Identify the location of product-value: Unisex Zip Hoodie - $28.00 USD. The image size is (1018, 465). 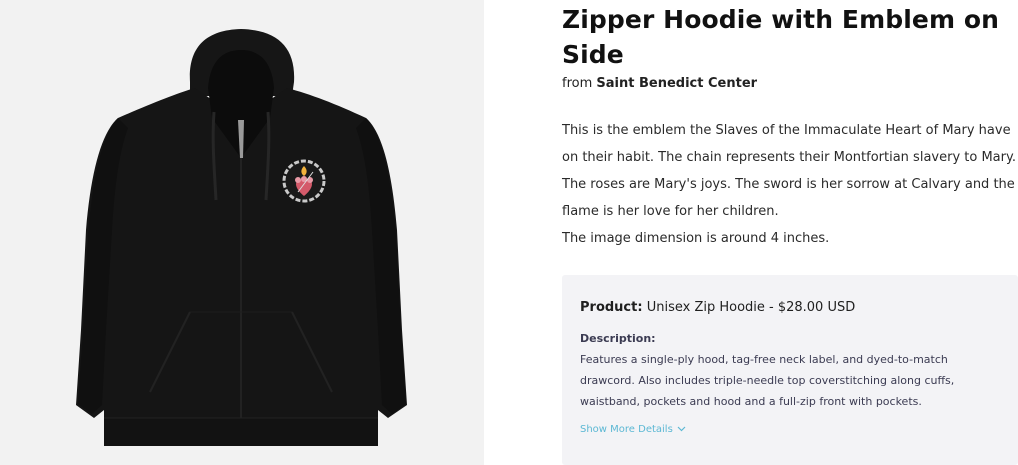
(751, 307).